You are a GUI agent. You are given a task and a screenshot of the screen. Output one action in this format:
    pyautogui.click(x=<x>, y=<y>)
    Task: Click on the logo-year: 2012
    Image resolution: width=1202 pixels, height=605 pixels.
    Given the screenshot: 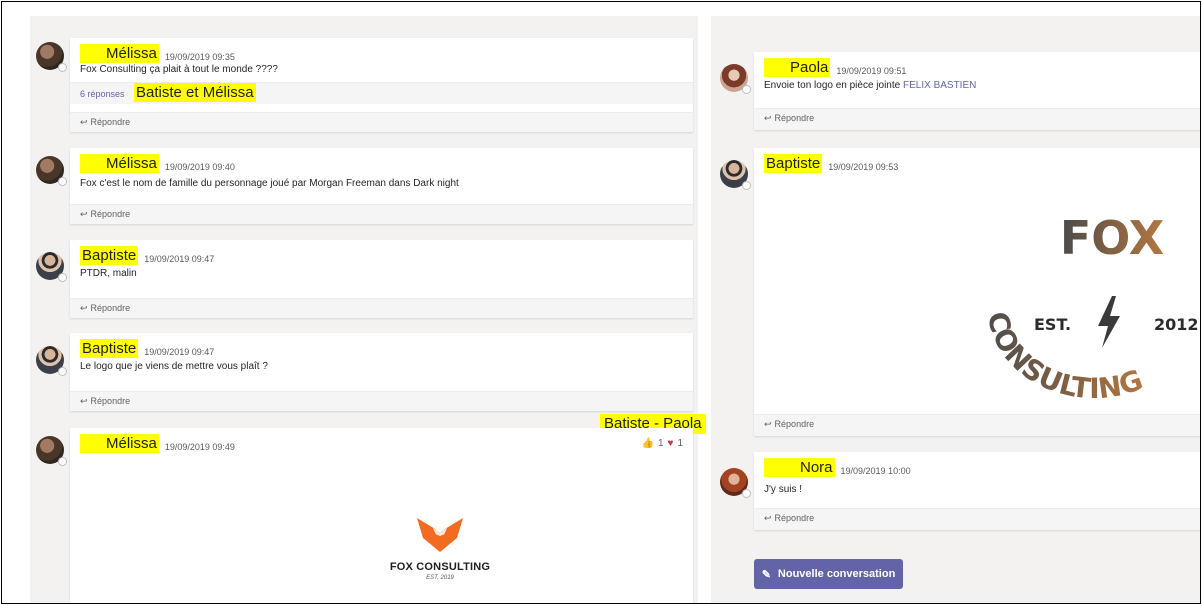 What is the action you would take?
    pyautogui.click(x=1176, y=324)
    